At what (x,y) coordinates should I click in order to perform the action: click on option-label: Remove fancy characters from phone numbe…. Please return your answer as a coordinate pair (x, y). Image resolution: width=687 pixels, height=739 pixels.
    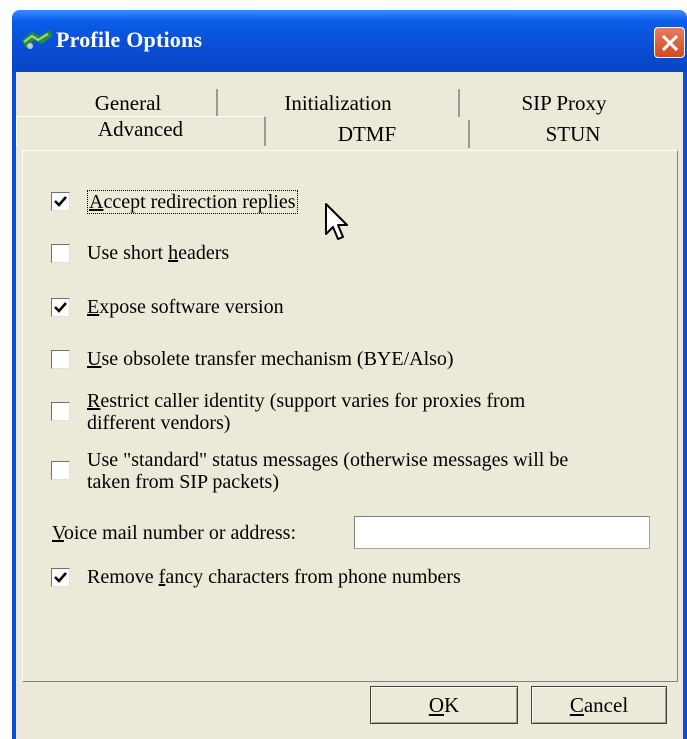
    Looking at the image, I should click on (274, 577).